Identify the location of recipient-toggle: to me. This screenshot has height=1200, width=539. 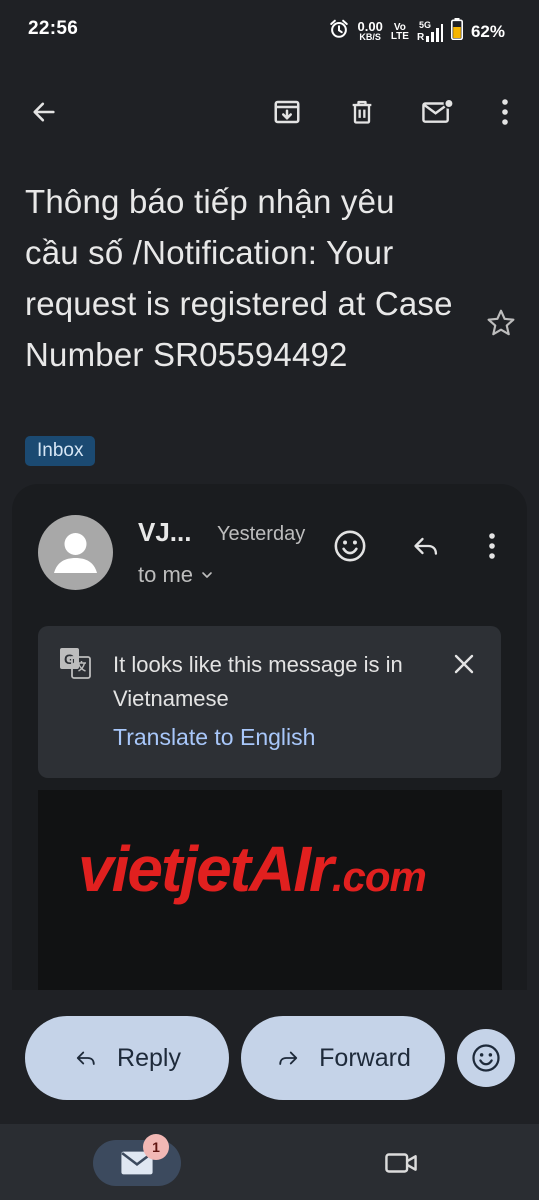
(176, 575).